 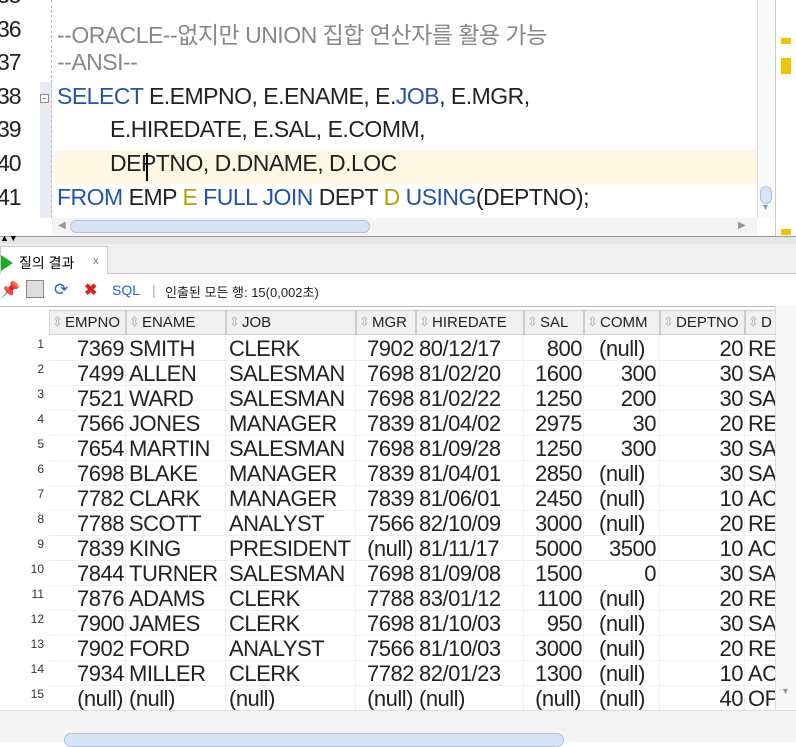 I want to click on column-header-job: JOB, so click(x=291, y=322).